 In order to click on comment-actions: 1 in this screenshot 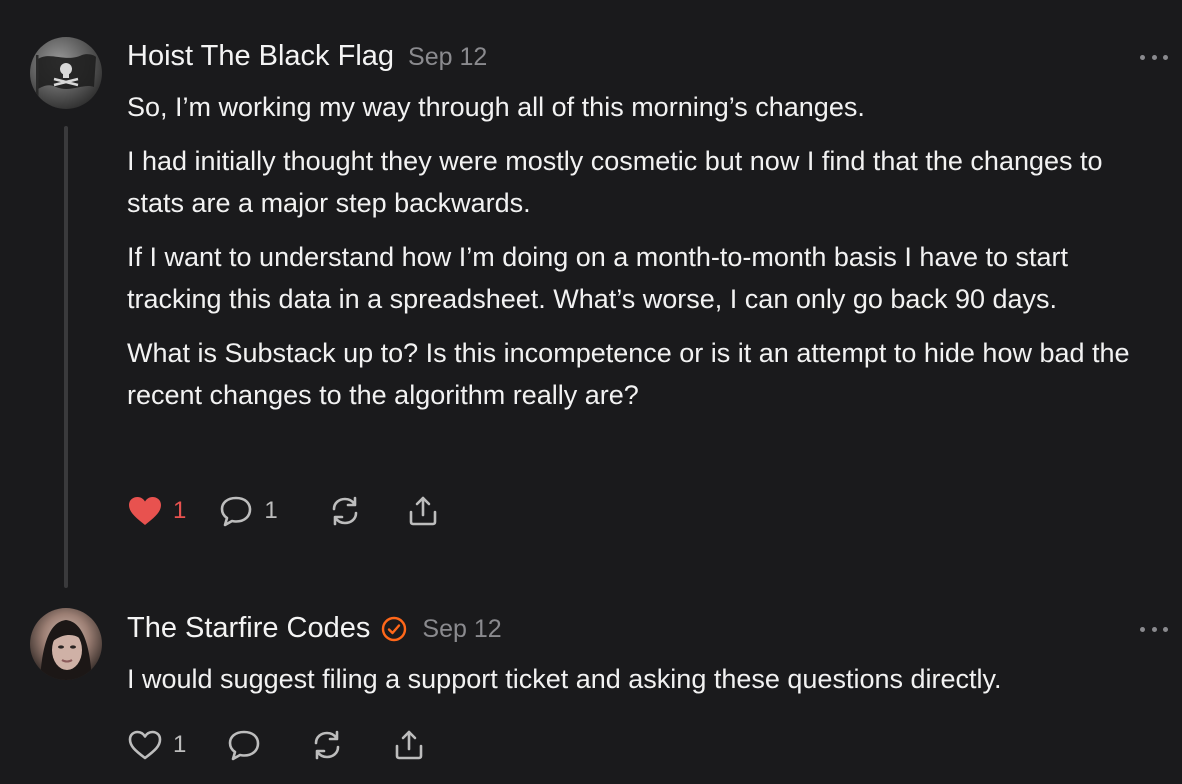, I will do `click(292, 745)`.